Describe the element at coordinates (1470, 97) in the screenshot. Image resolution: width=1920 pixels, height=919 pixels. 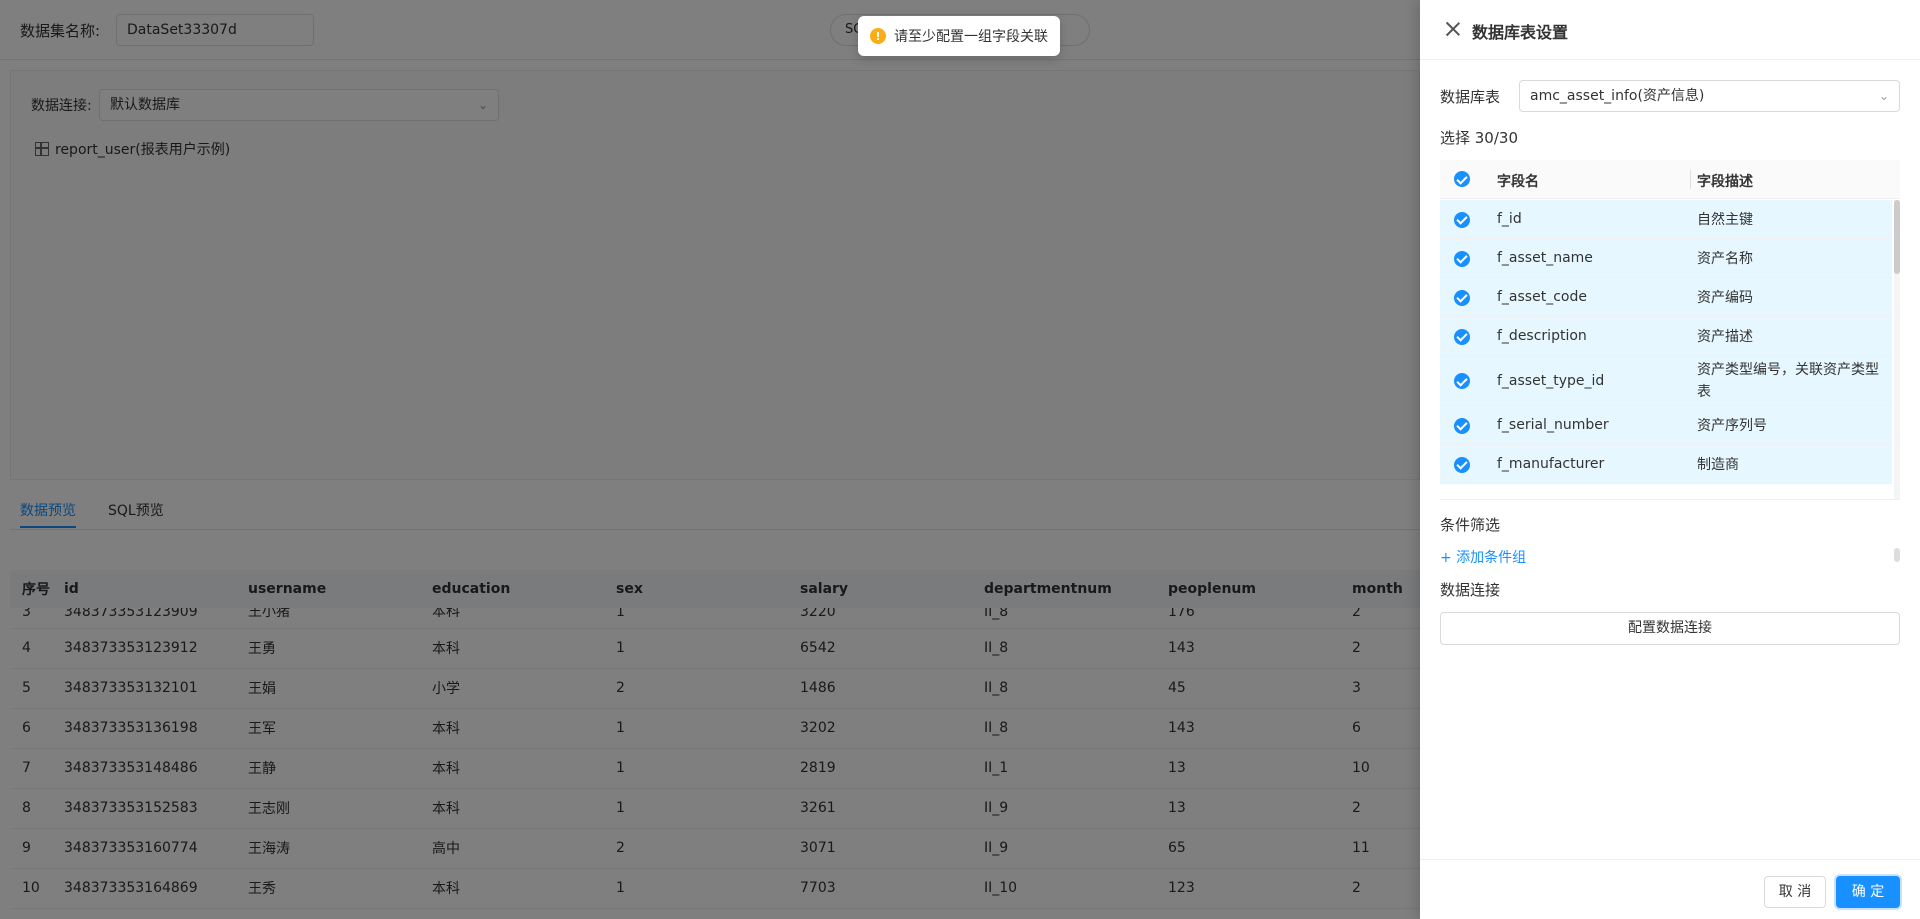
I see `db-table-label: 数据库表` at that location.